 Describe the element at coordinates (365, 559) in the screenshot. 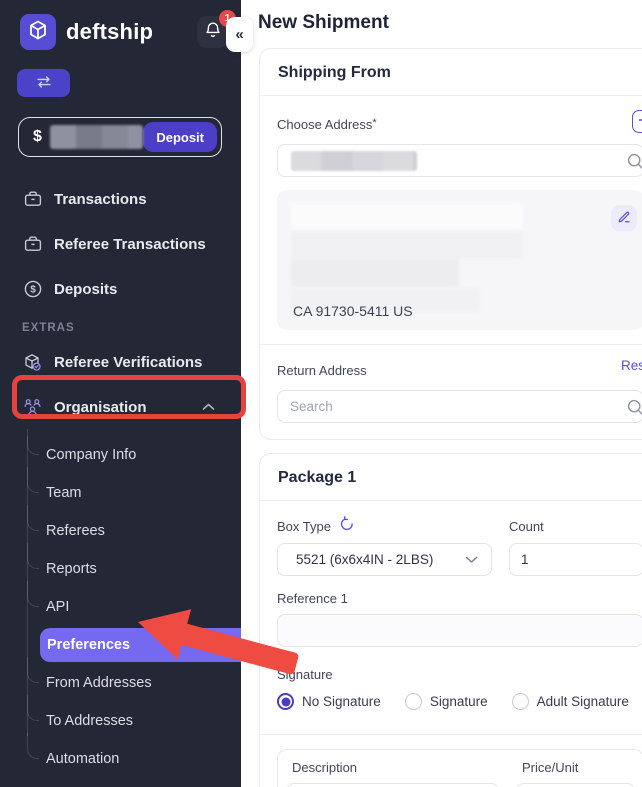

I see `box-type-value: 5521 (6x6x4IN - 2LBS)` at that location.